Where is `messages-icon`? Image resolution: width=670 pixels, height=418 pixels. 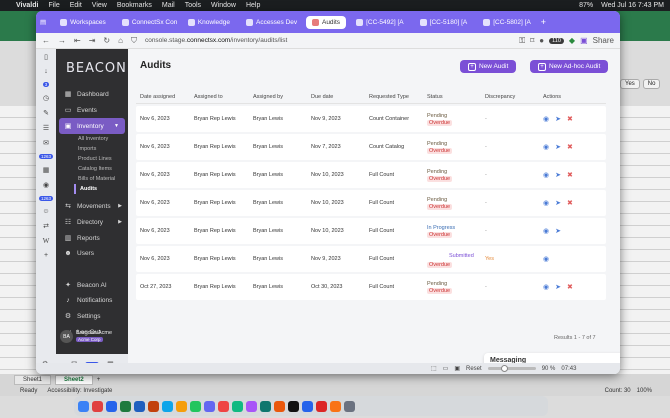
messages-icon is located at coordinates (195, 406).